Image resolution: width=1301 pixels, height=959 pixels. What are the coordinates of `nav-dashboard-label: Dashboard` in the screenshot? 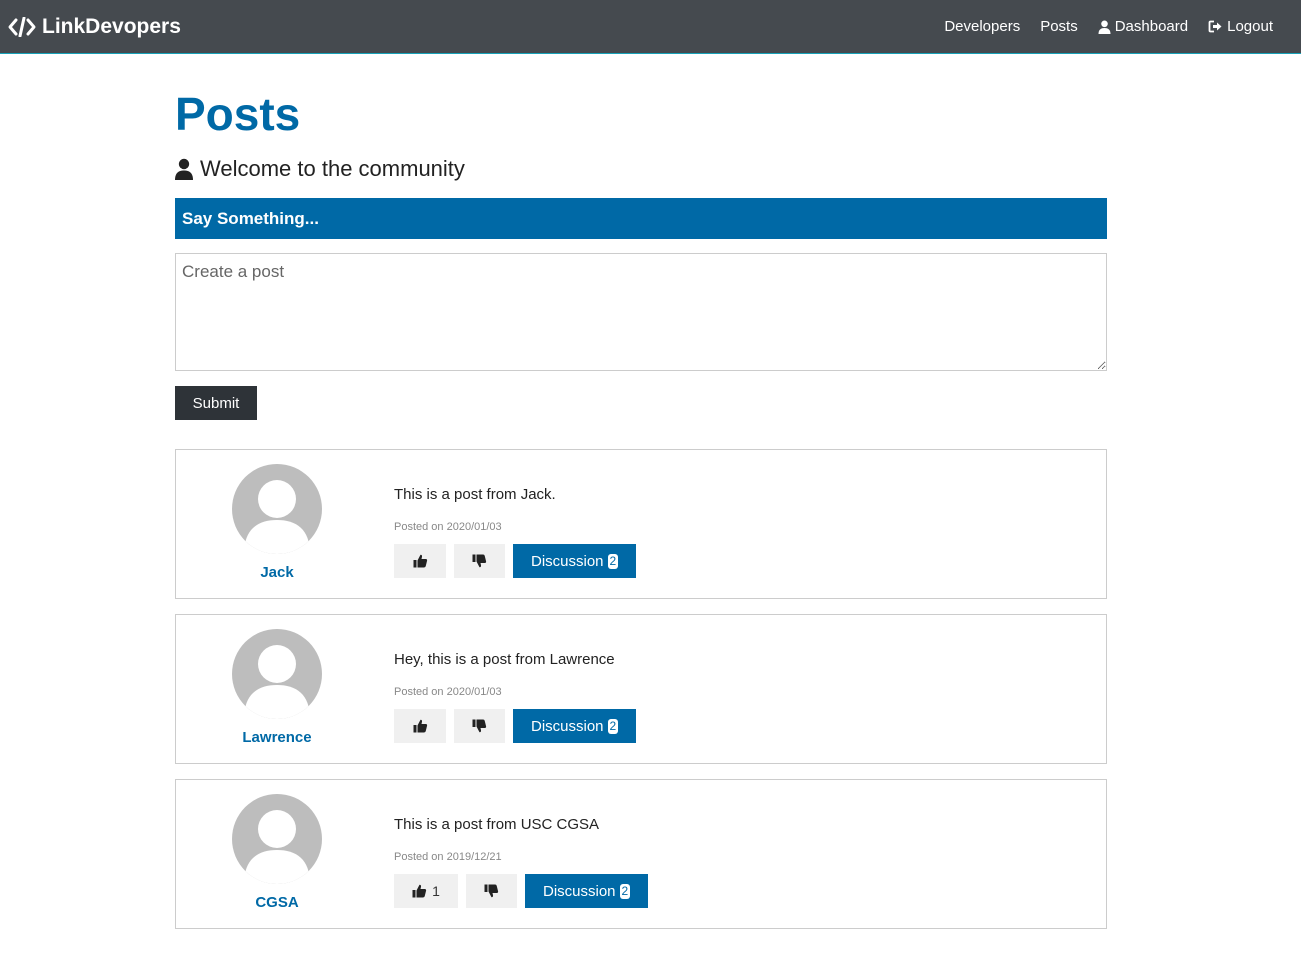 It's located at (1151, 26).